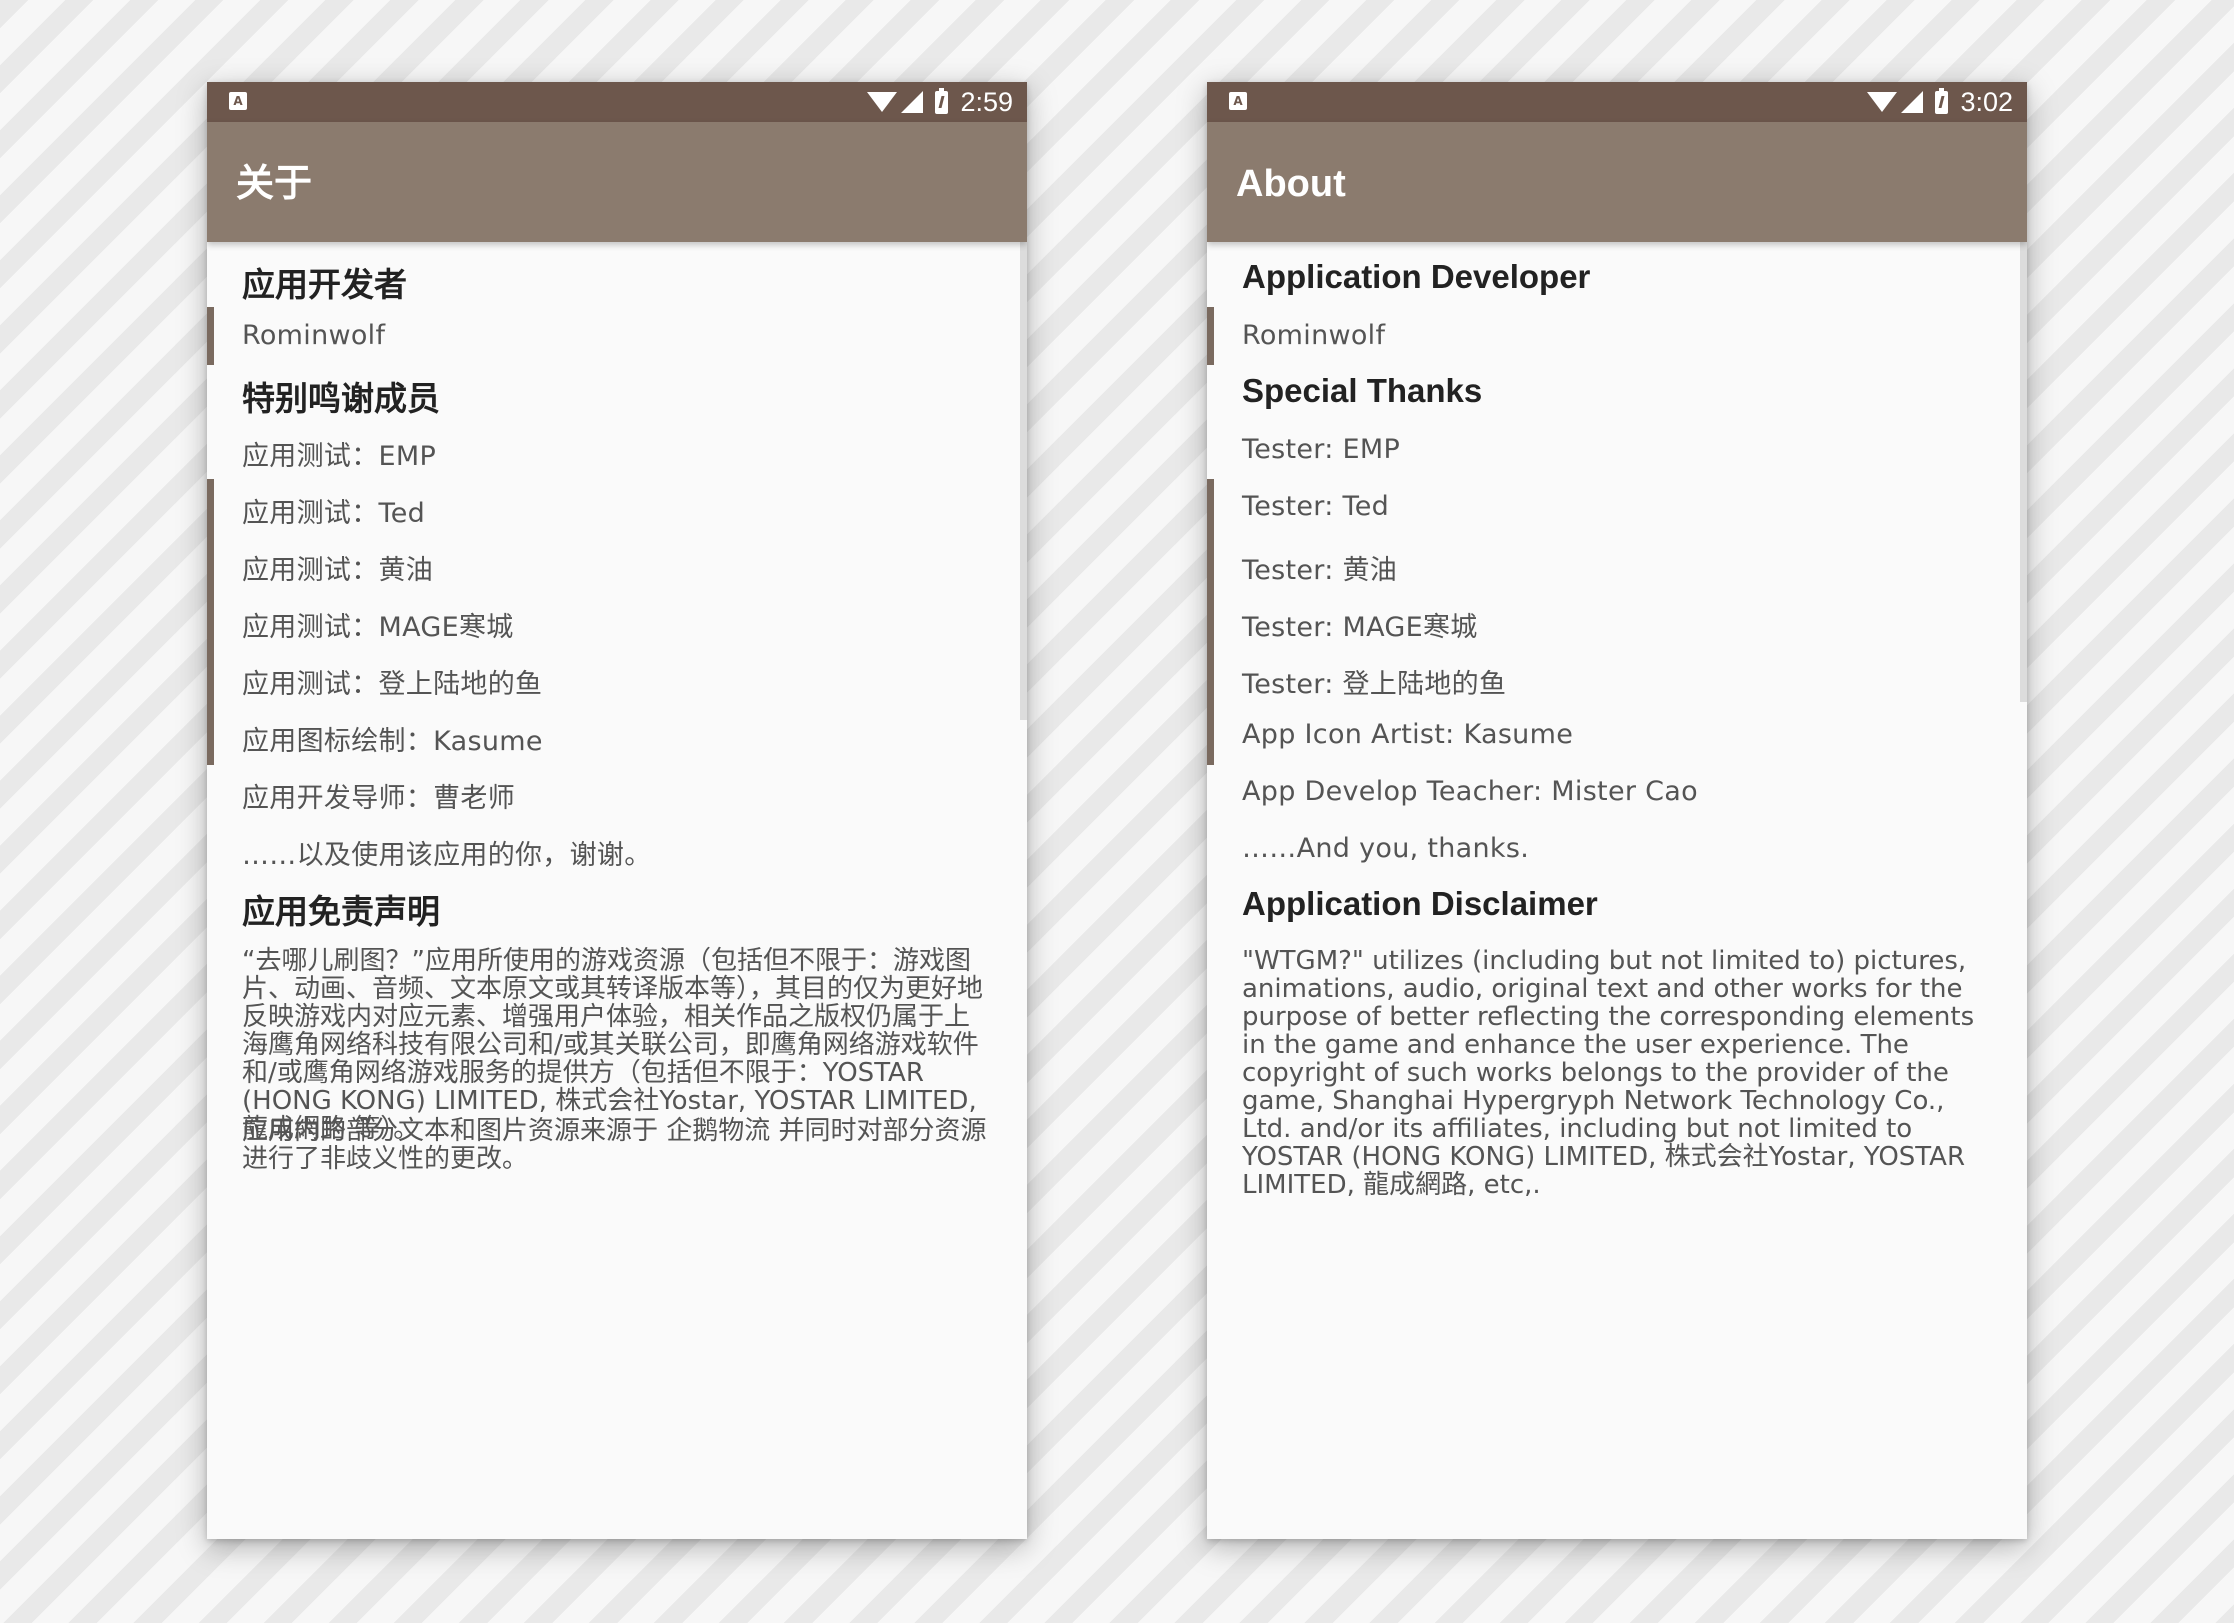 The width and height of the screenshot is (2234, 1623). What do you see at coordinates (324, 284) in the screenshot?
I see `section-title-developer: 应用开发者` at bounding box center [324, 284].